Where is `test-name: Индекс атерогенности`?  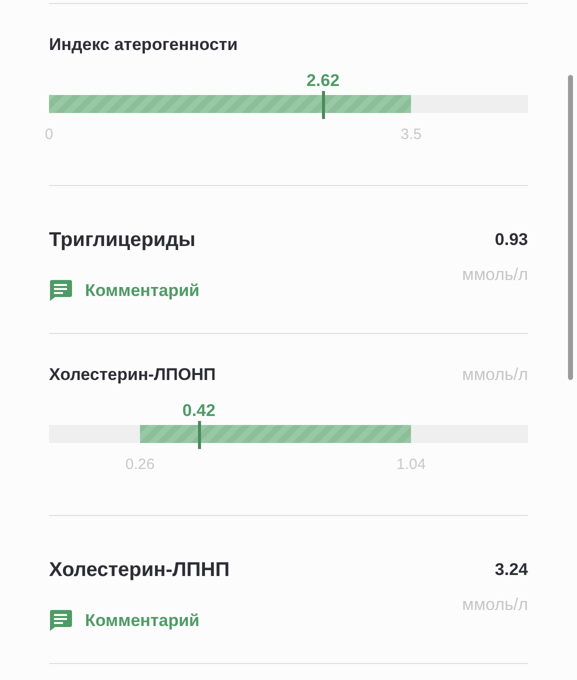
test-name: Индекс атерогенности is located at coordinates (143, 45).